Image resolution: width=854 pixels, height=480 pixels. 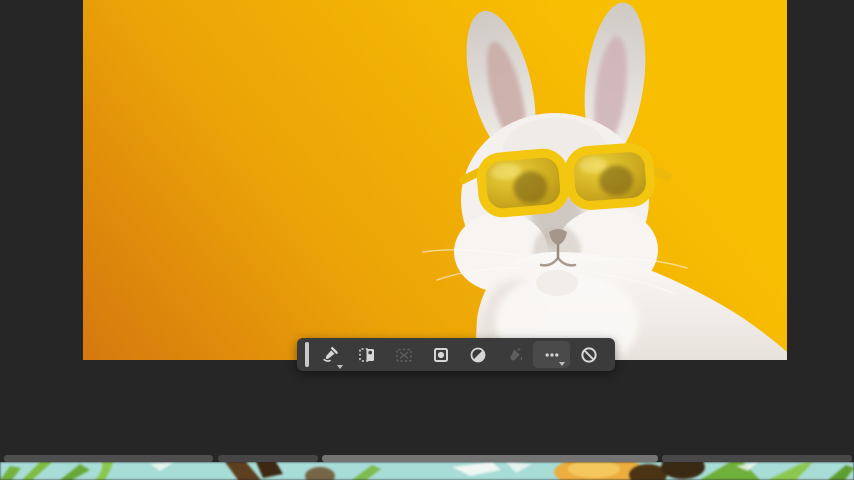 I want to click on ellipsis-icon, so click(x=552, y=355).